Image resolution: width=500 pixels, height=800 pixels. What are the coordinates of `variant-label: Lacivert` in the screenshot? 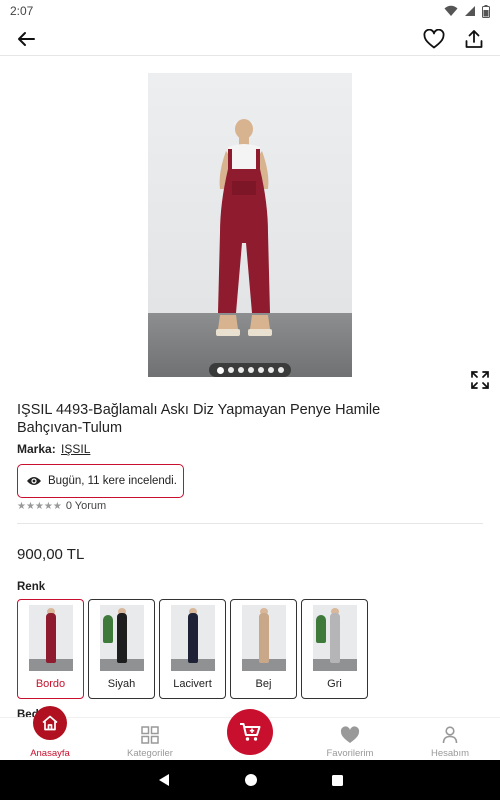 It's located at (192, 684).